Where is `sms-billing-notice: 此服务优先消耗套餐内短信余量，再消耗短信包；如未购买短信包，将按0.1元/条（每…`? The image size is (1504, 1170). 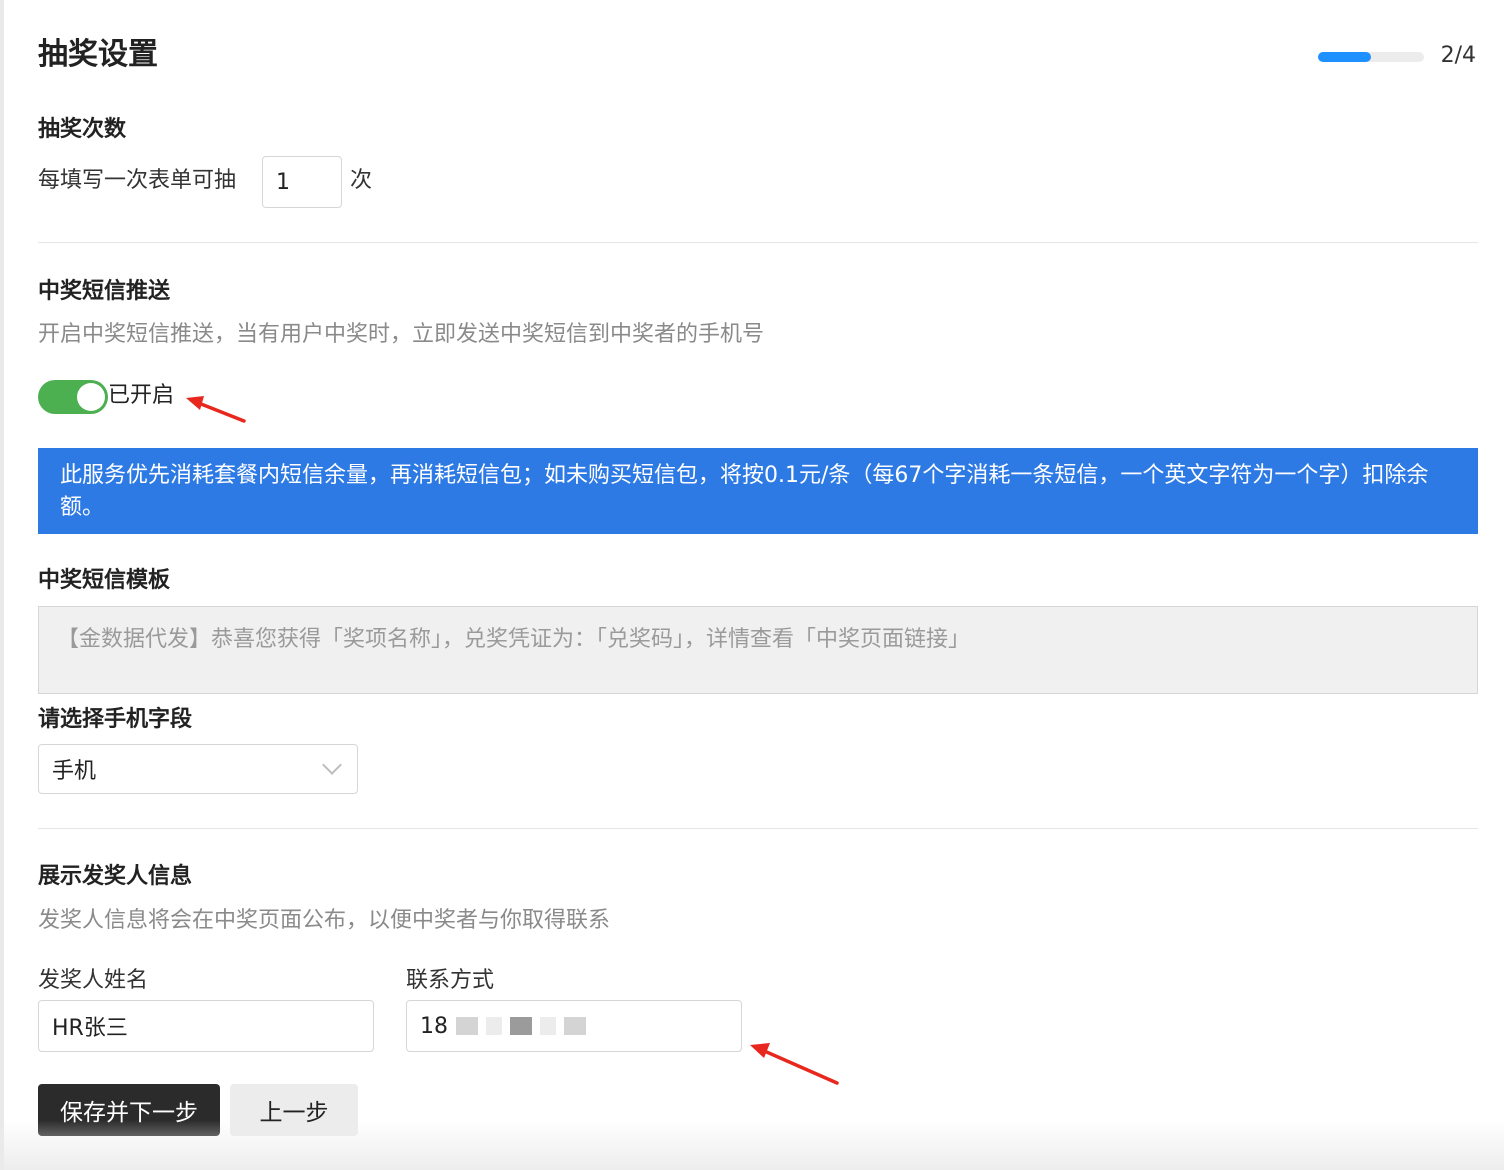 sms-billing-notice: 此服务优先消耗套餐内短信余量，再消耗短信包；如未购买短信包，将按0.1元/条（每… is located at coordinates (758, 491).